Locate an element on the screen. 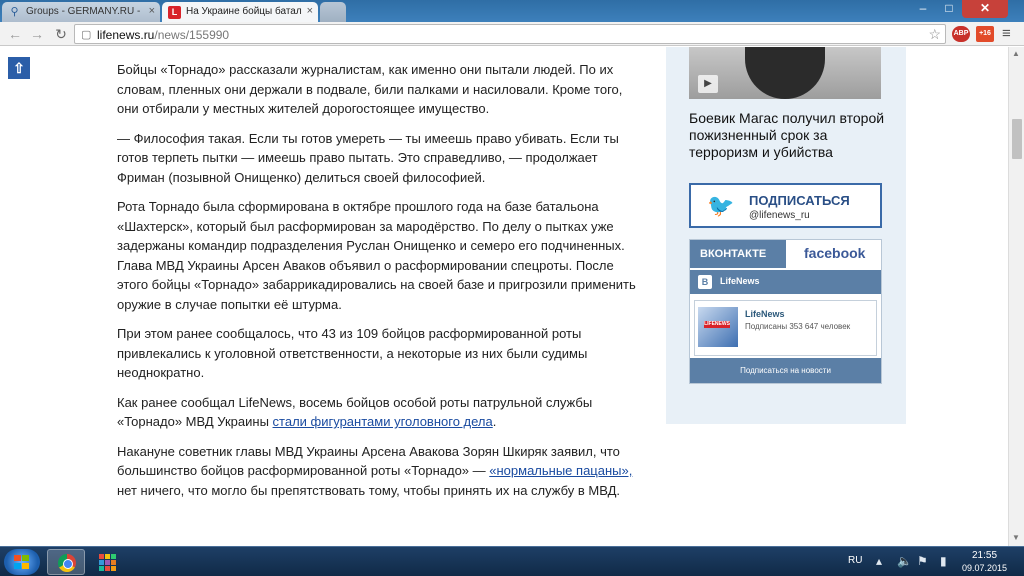 The height and width of the screenshot is (576, 1024). play-icon: ▶ is located at coordinates (708, 84).